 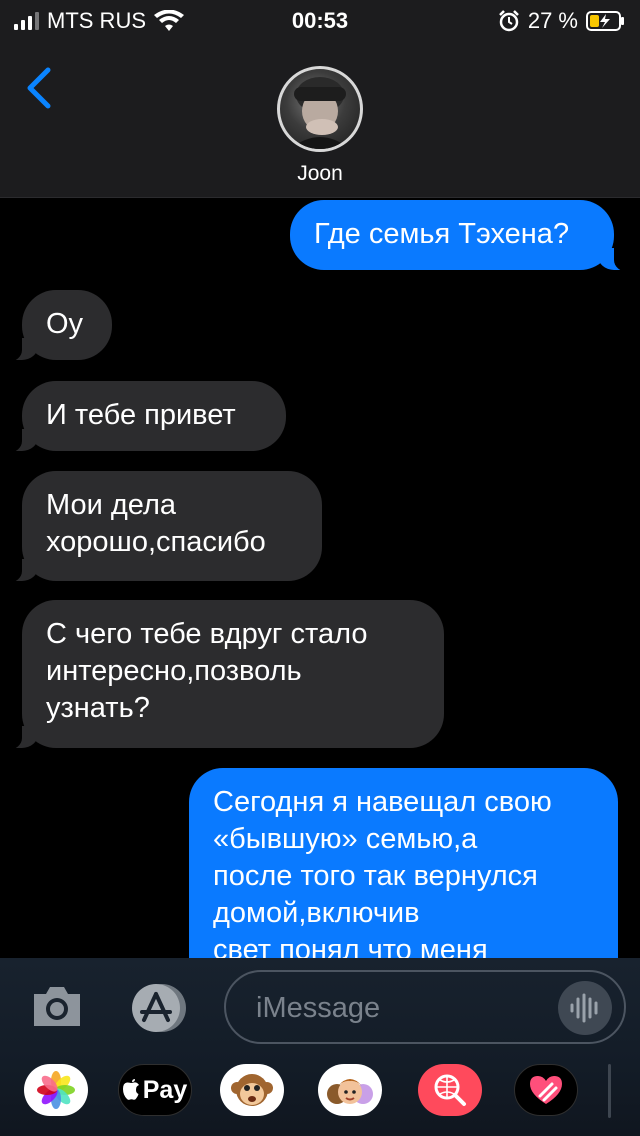 What do you see at coordinates (65, 324) in the screenshot?
I see `message-text: Оу` at bounding box center [65, 324].